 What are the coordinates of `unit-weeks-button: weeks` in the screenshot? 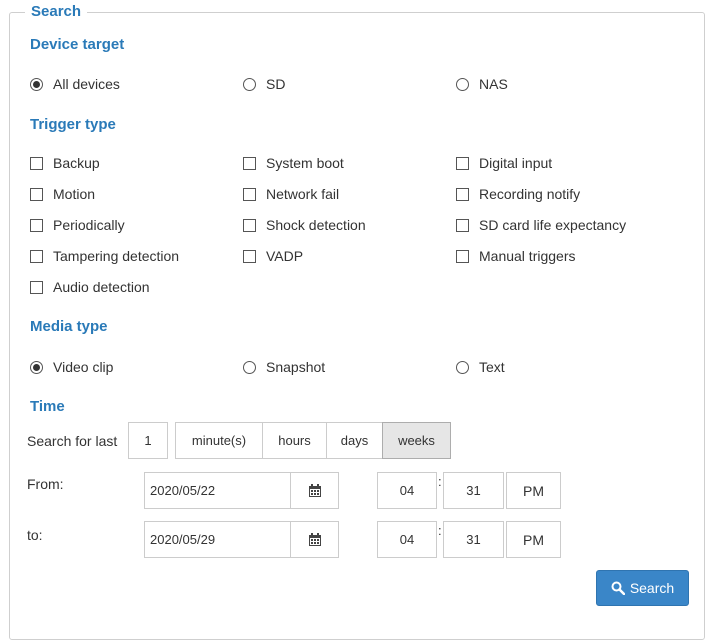 It's located at (416, 440).